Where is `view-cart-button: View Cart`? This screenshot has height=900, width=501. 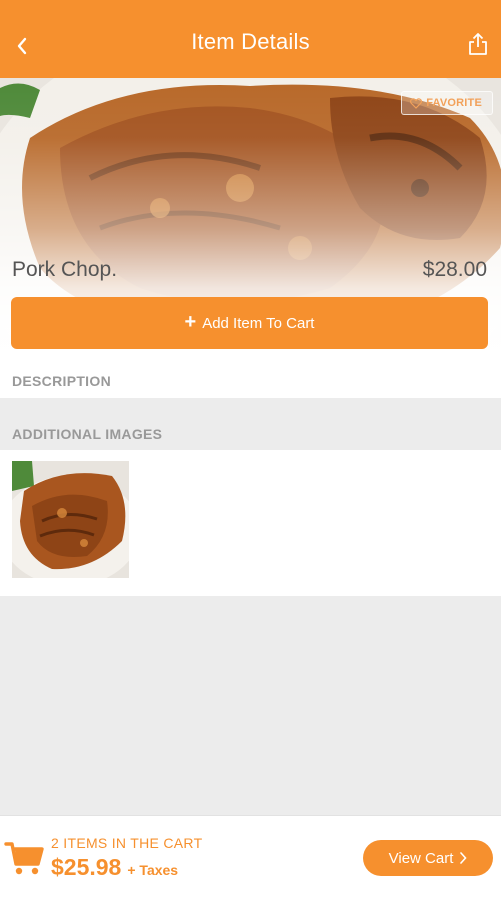 view-cart-button: View Cart is located at coordinates (428, 858).